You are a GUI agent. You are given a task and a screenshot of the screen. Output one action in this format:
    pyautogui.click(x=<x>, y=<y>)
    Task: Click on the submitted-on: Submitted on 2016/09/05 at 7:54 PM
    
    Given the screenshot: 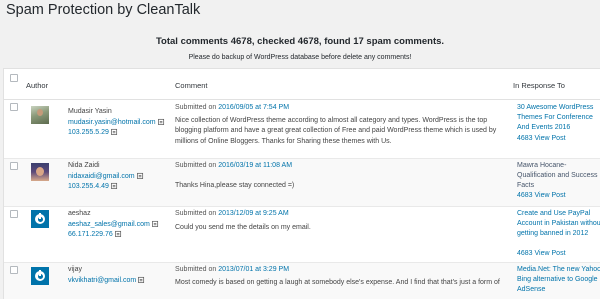 What is the action you would take?
    pyautogui.click(x=232, y=107)
    